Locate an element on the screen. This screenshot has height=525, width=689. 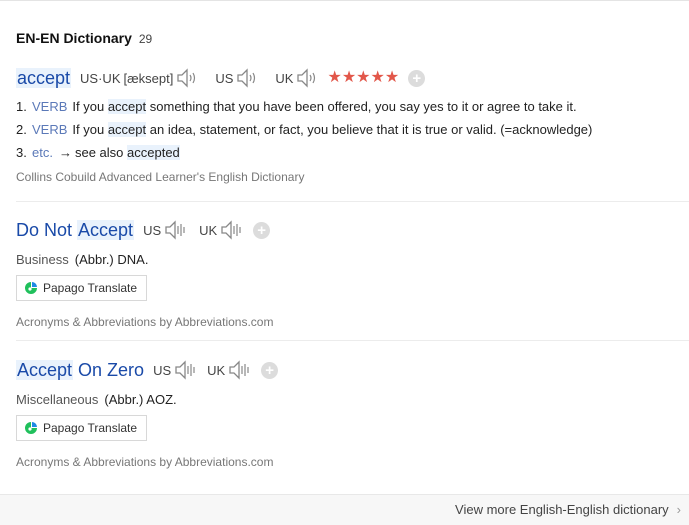
abbreviation-text: (Abbr.) DNA. is located at coordinates (111, 259).